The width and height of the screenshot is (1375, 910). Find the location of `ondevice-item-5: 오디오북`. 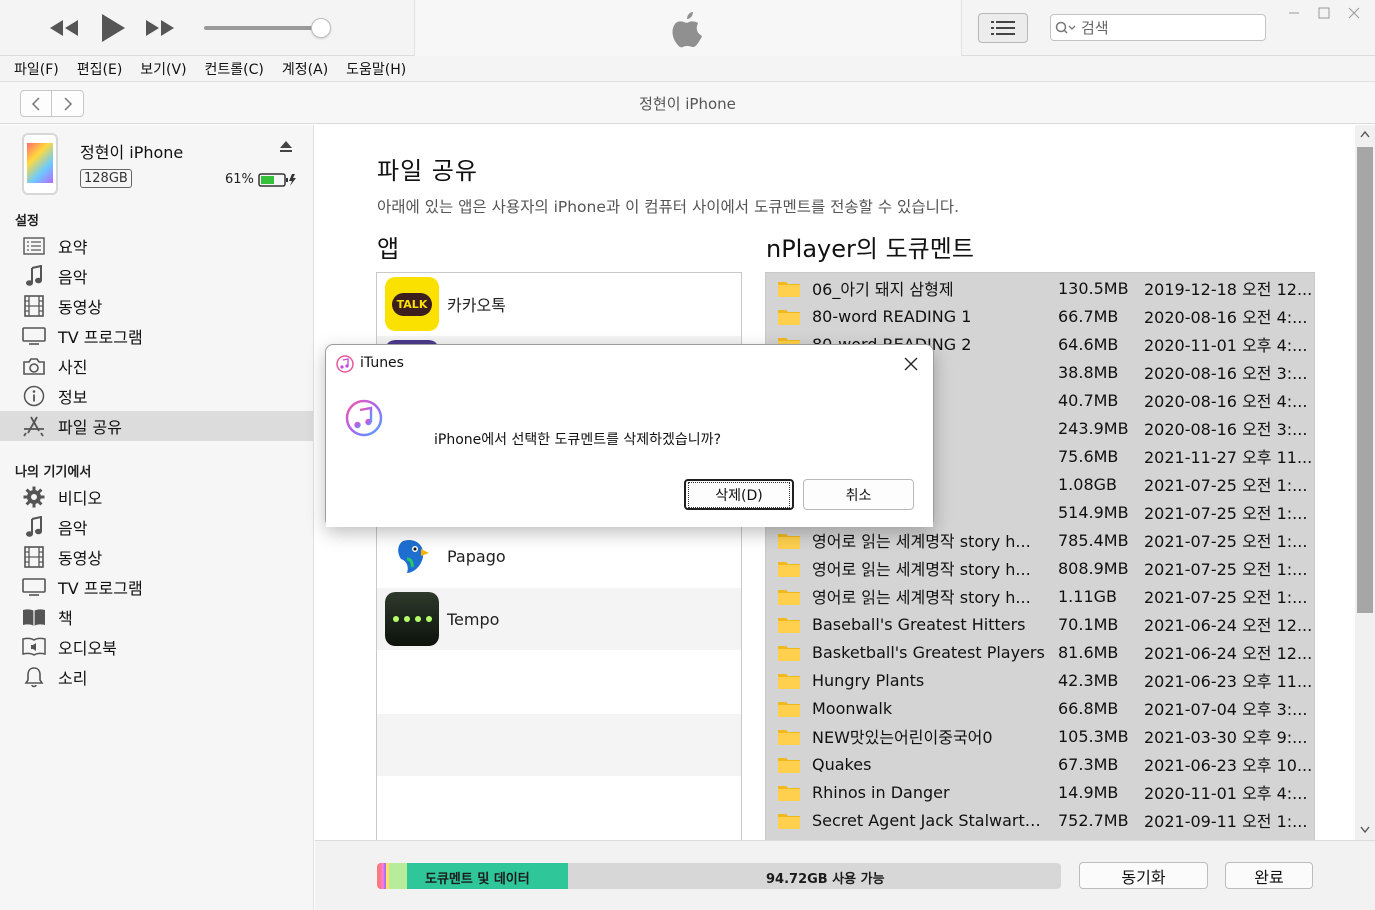

ondevice-item-5: 오디오북 is located at coordinates (156, 647).